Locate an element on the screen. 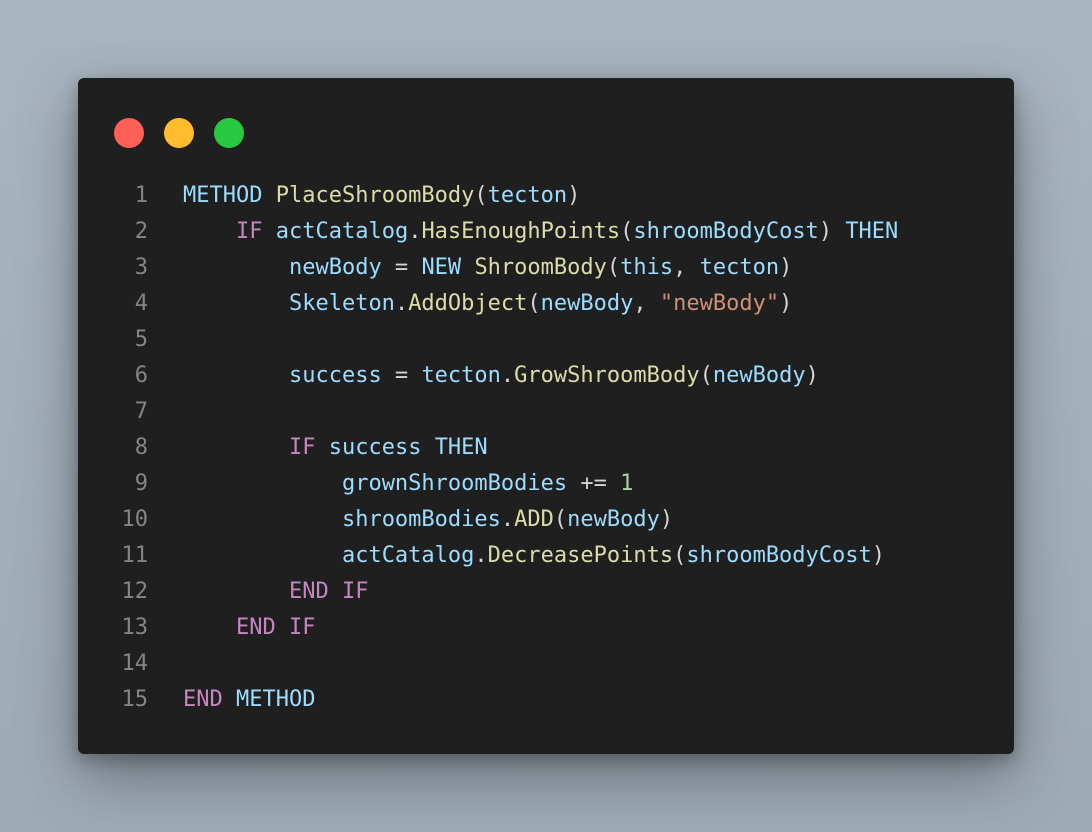 This screenshot has height=832, width=1092. code-token: Skeleton is located at coordinates (341, 303).